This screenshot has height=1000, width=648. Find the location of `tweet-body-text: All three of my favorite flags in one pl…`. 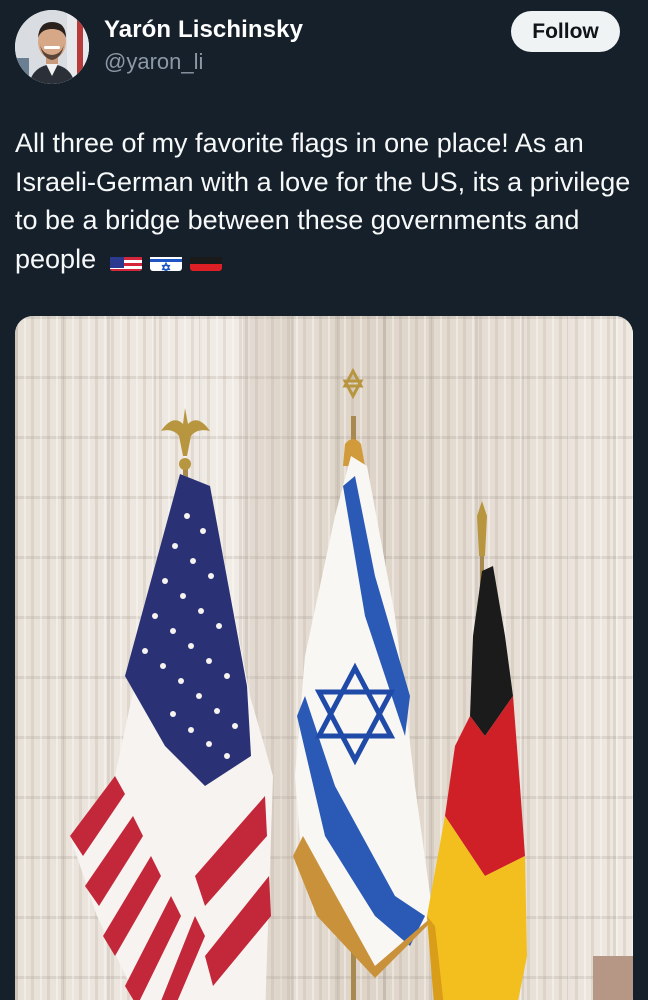

tweet-body-text: All three of my favorite flags in one pl… is located at coordinates (323, 201).